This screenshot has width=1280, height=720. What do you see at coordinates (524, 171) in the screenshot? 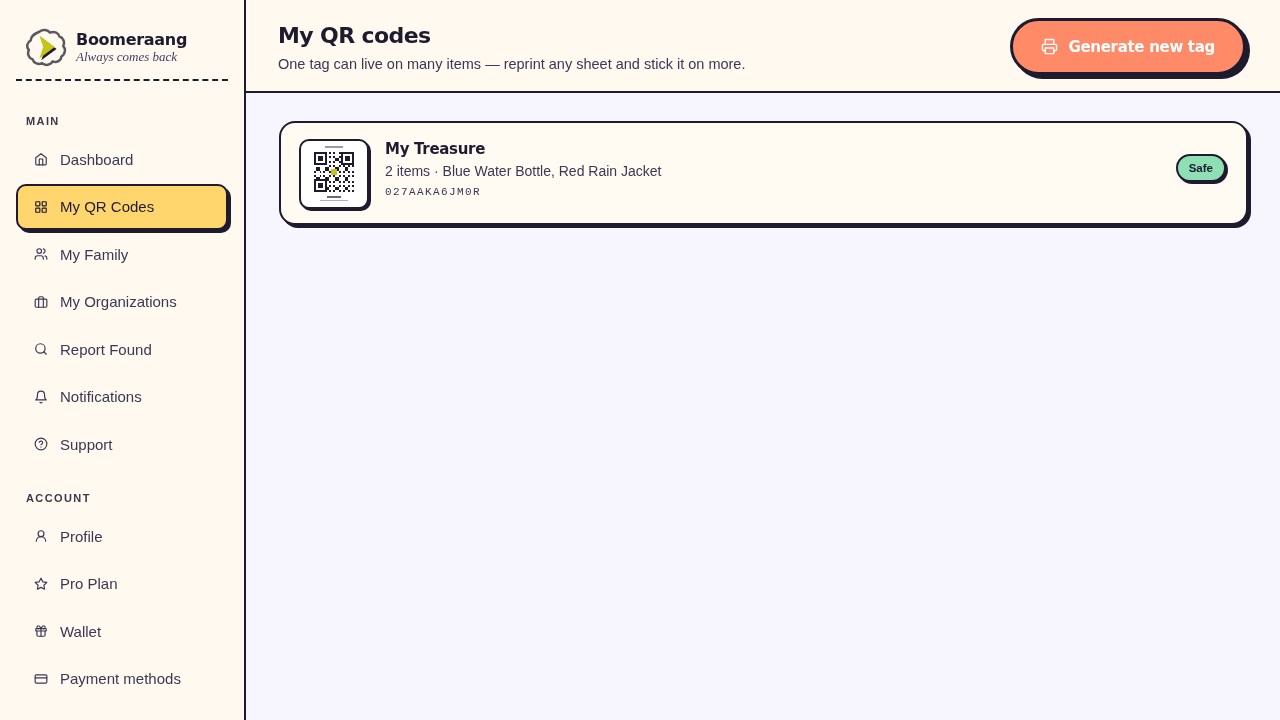
I see `tag-items: 2 items · Blue Water Bottle, Red Rain Jacket` at bounding box center [524, 171].